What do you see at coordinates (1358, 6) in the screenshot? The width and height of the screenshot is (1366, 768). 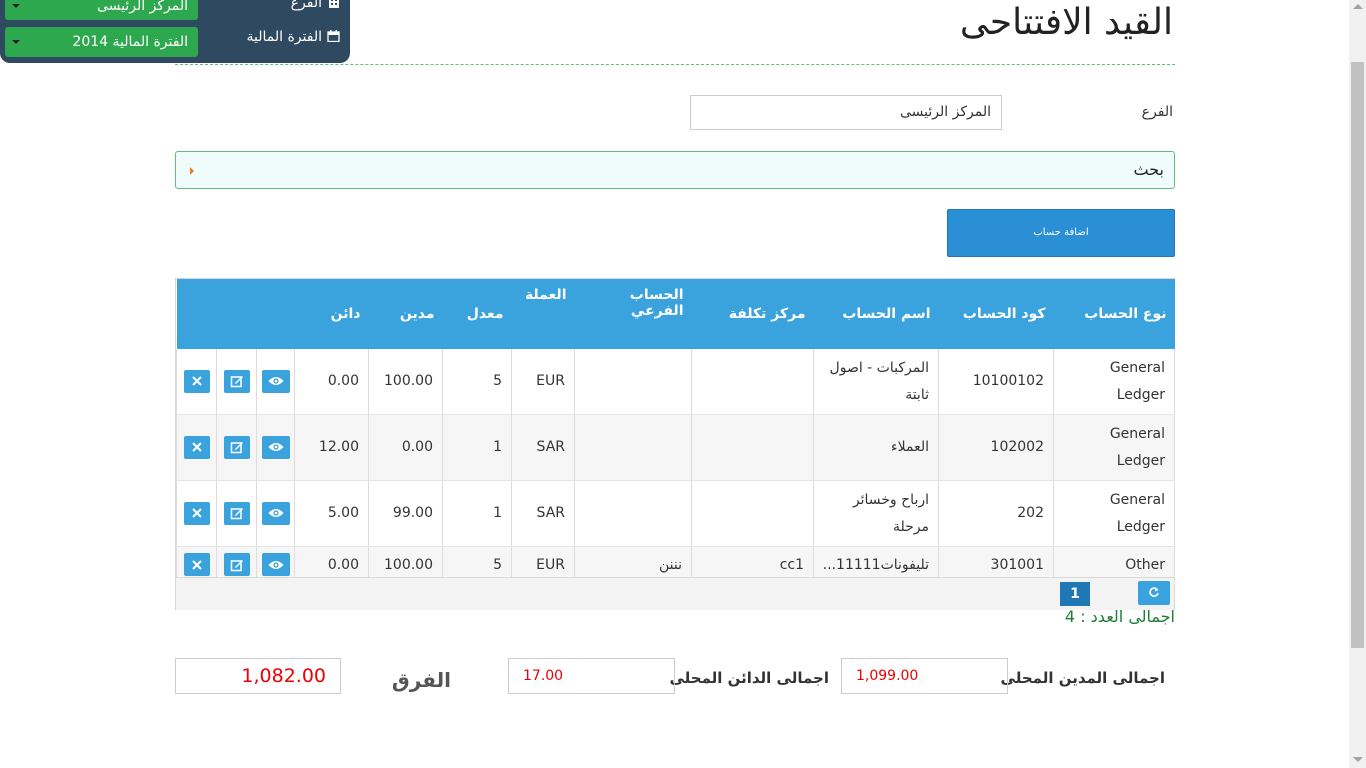 I see `scroll-up-arrow-icon` at bounding box center [1358, 6].